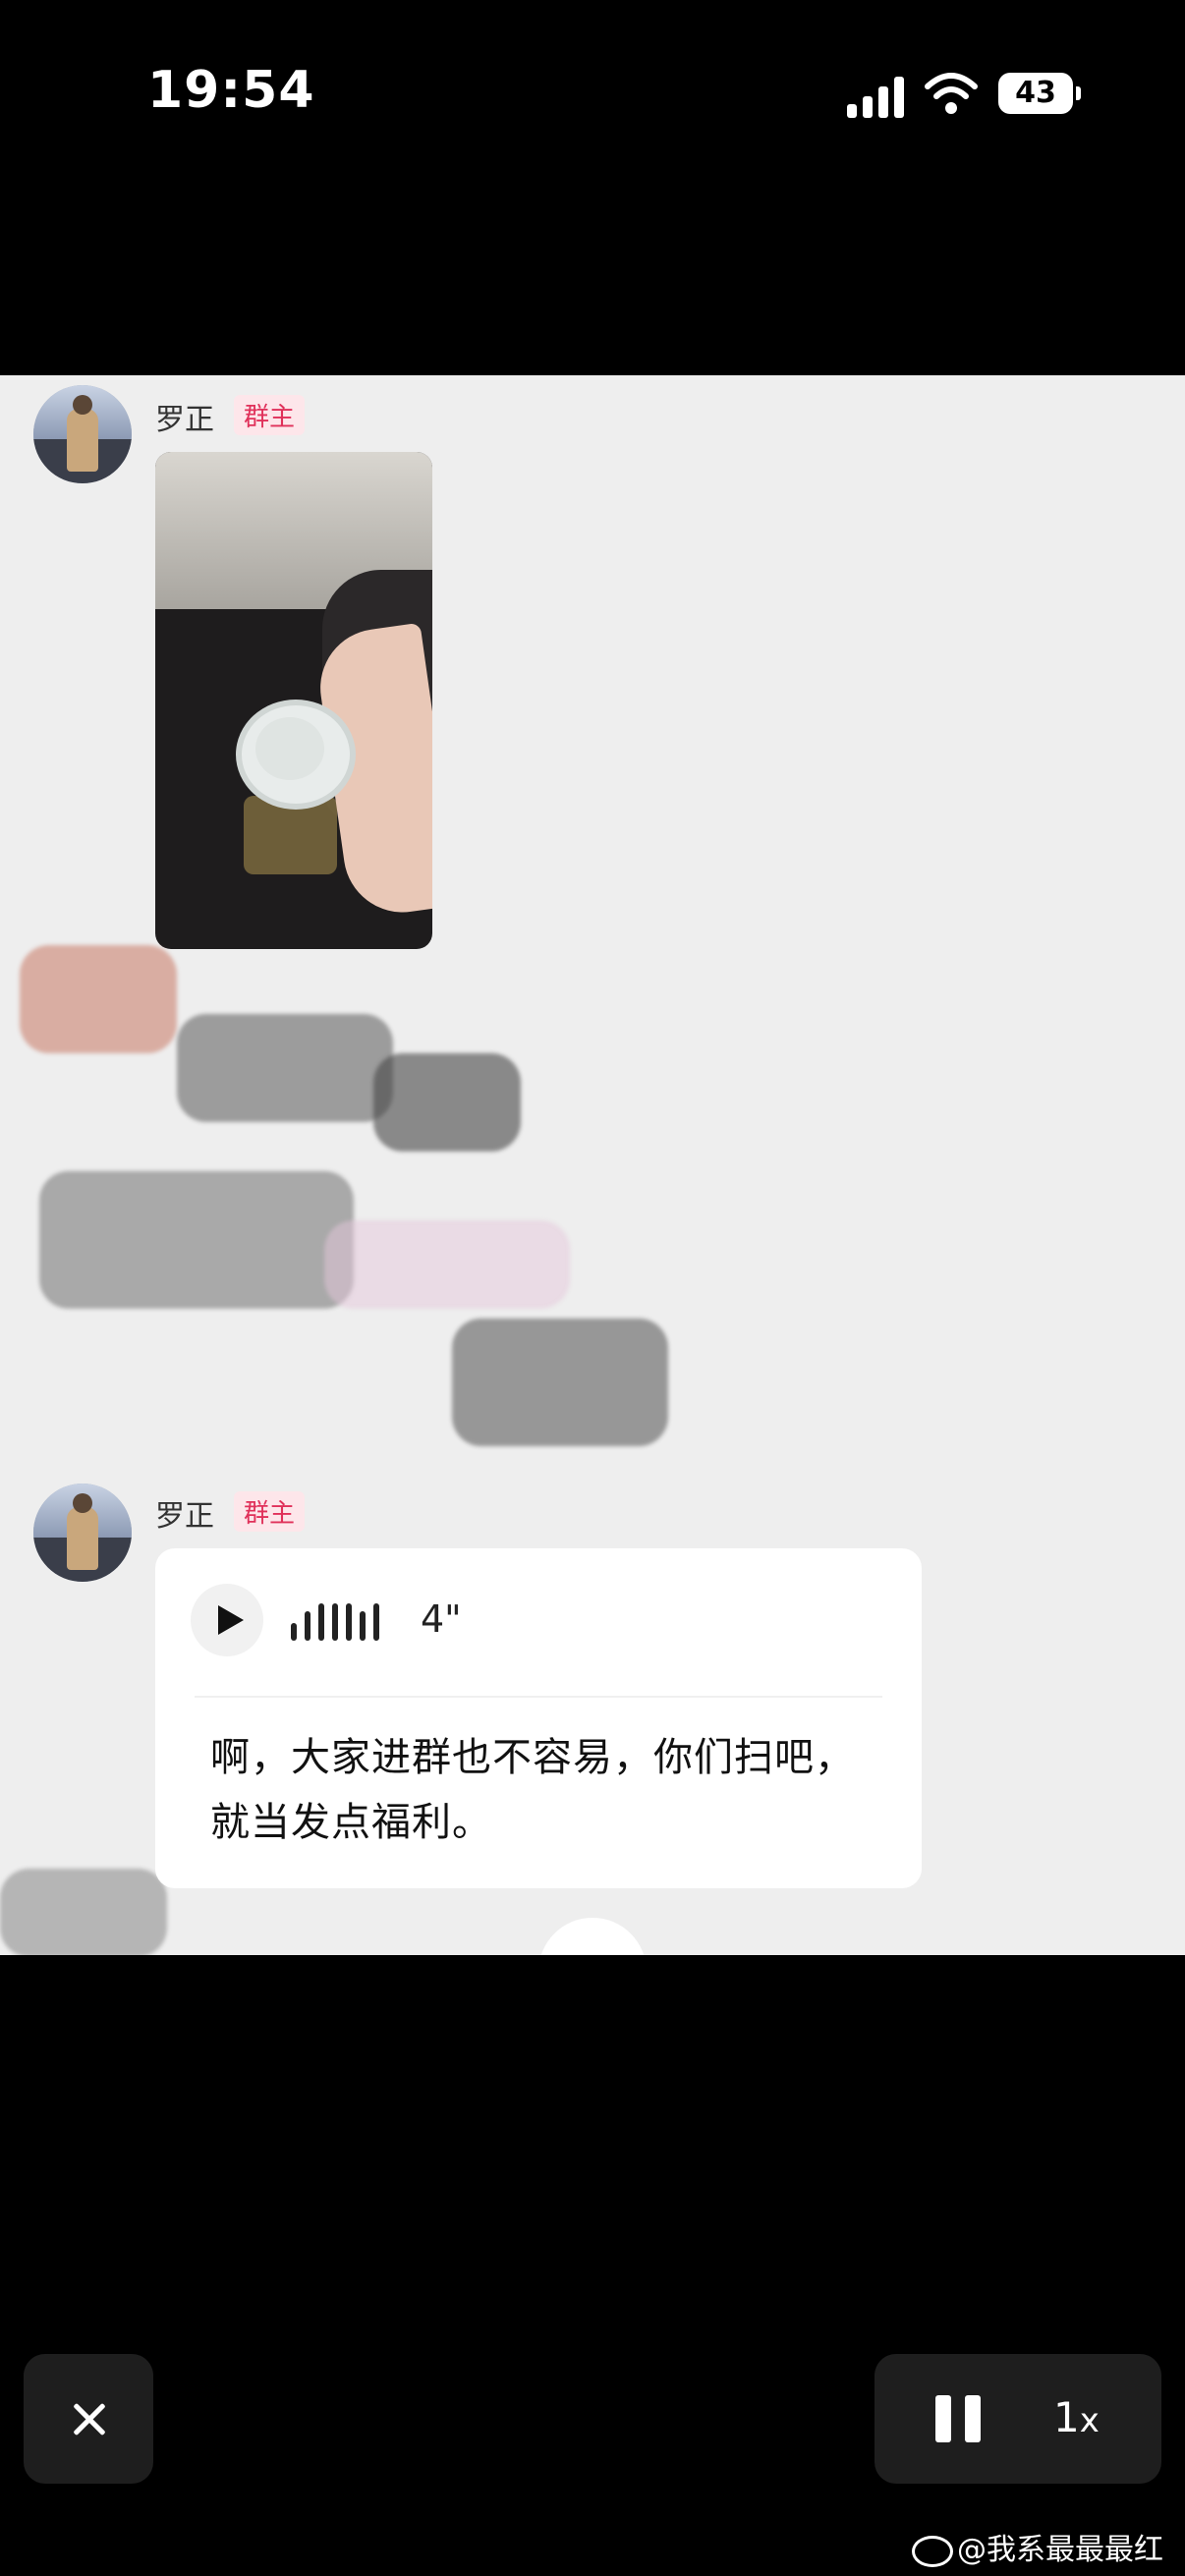  I want to click on play-icon, so click(227, 1620).